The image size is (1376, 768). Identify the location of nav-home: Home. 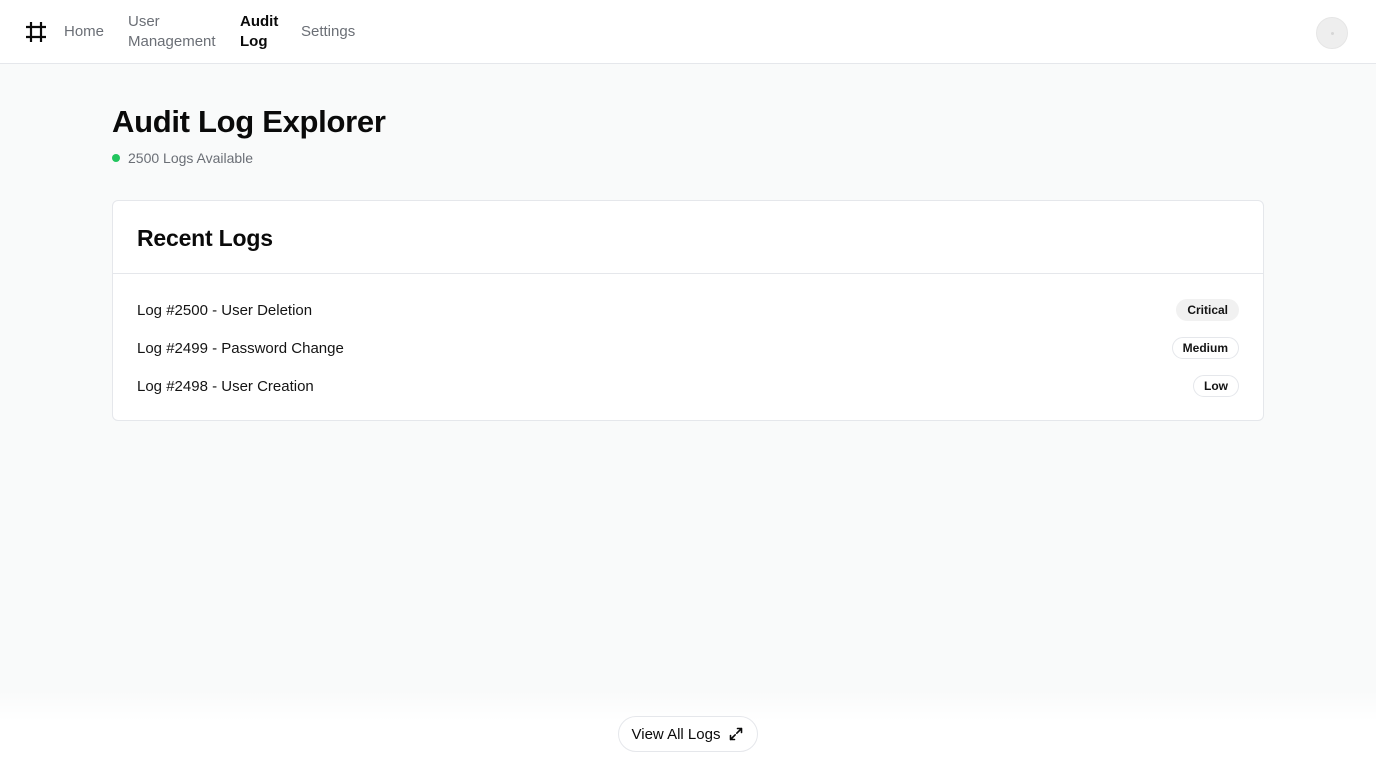
(84, 32).